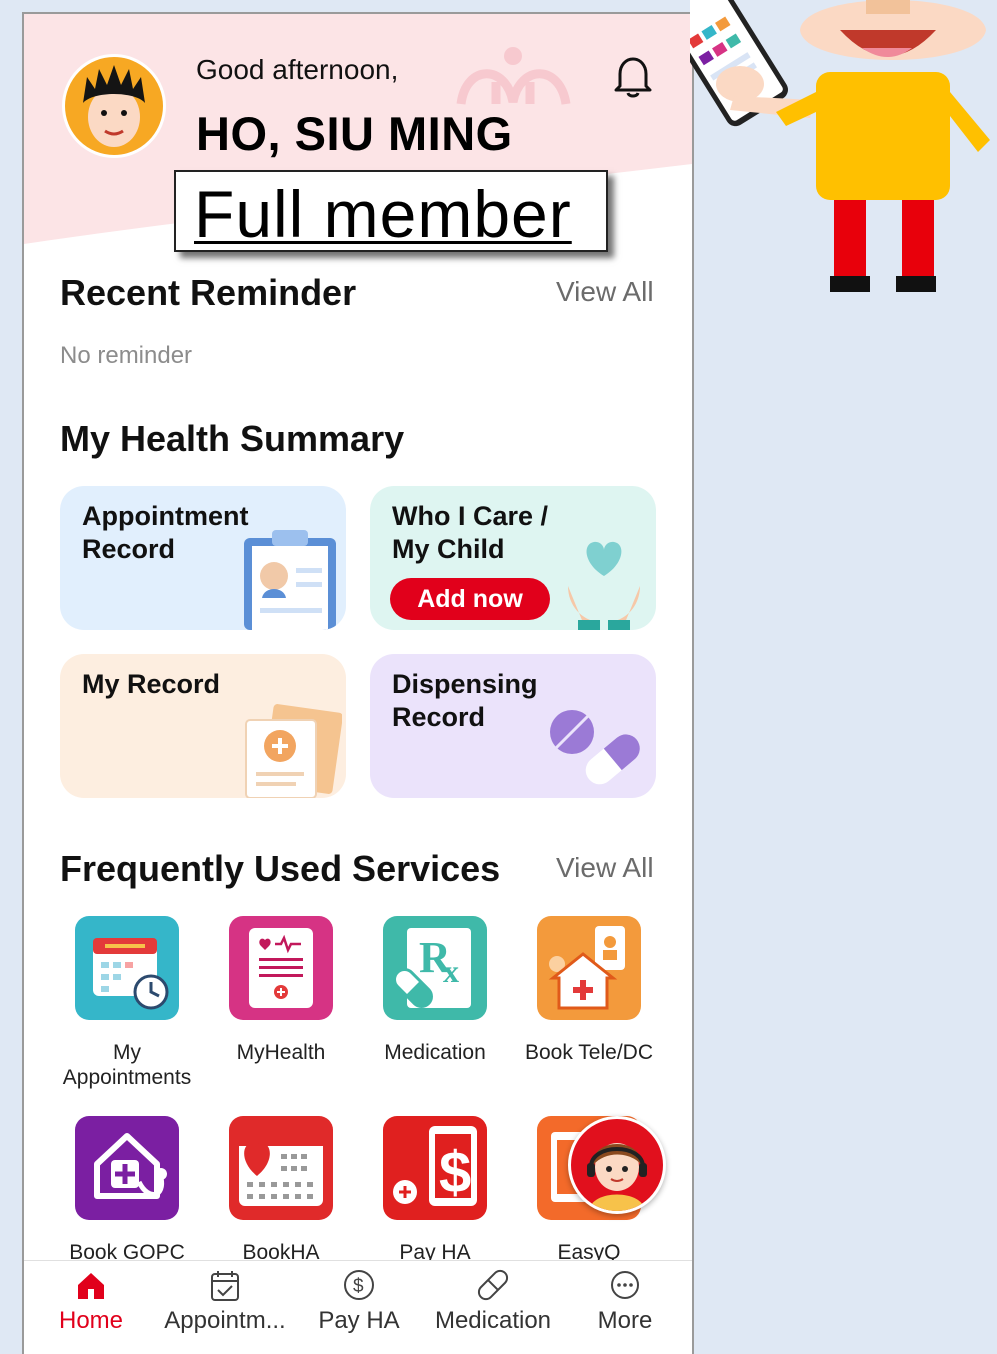 The width and height of the screenshot is (997, 1354). What do you see at coordinates (293, 751) in the screenshot?
I see `medical-folder-icon` at bounding box center [293, 751].